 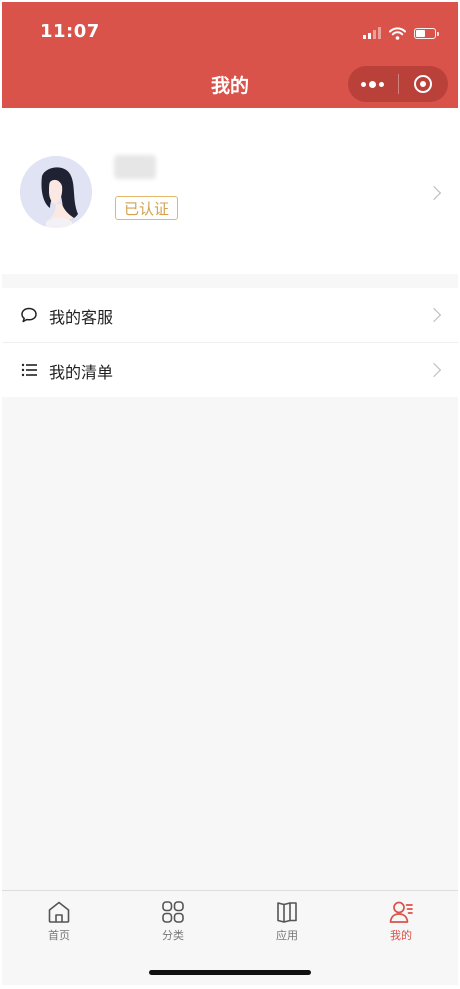 What do you see at coordinates (287, 935) in the screenshot?
I see `tab-label: 应用` at bounding box center [287, 935].